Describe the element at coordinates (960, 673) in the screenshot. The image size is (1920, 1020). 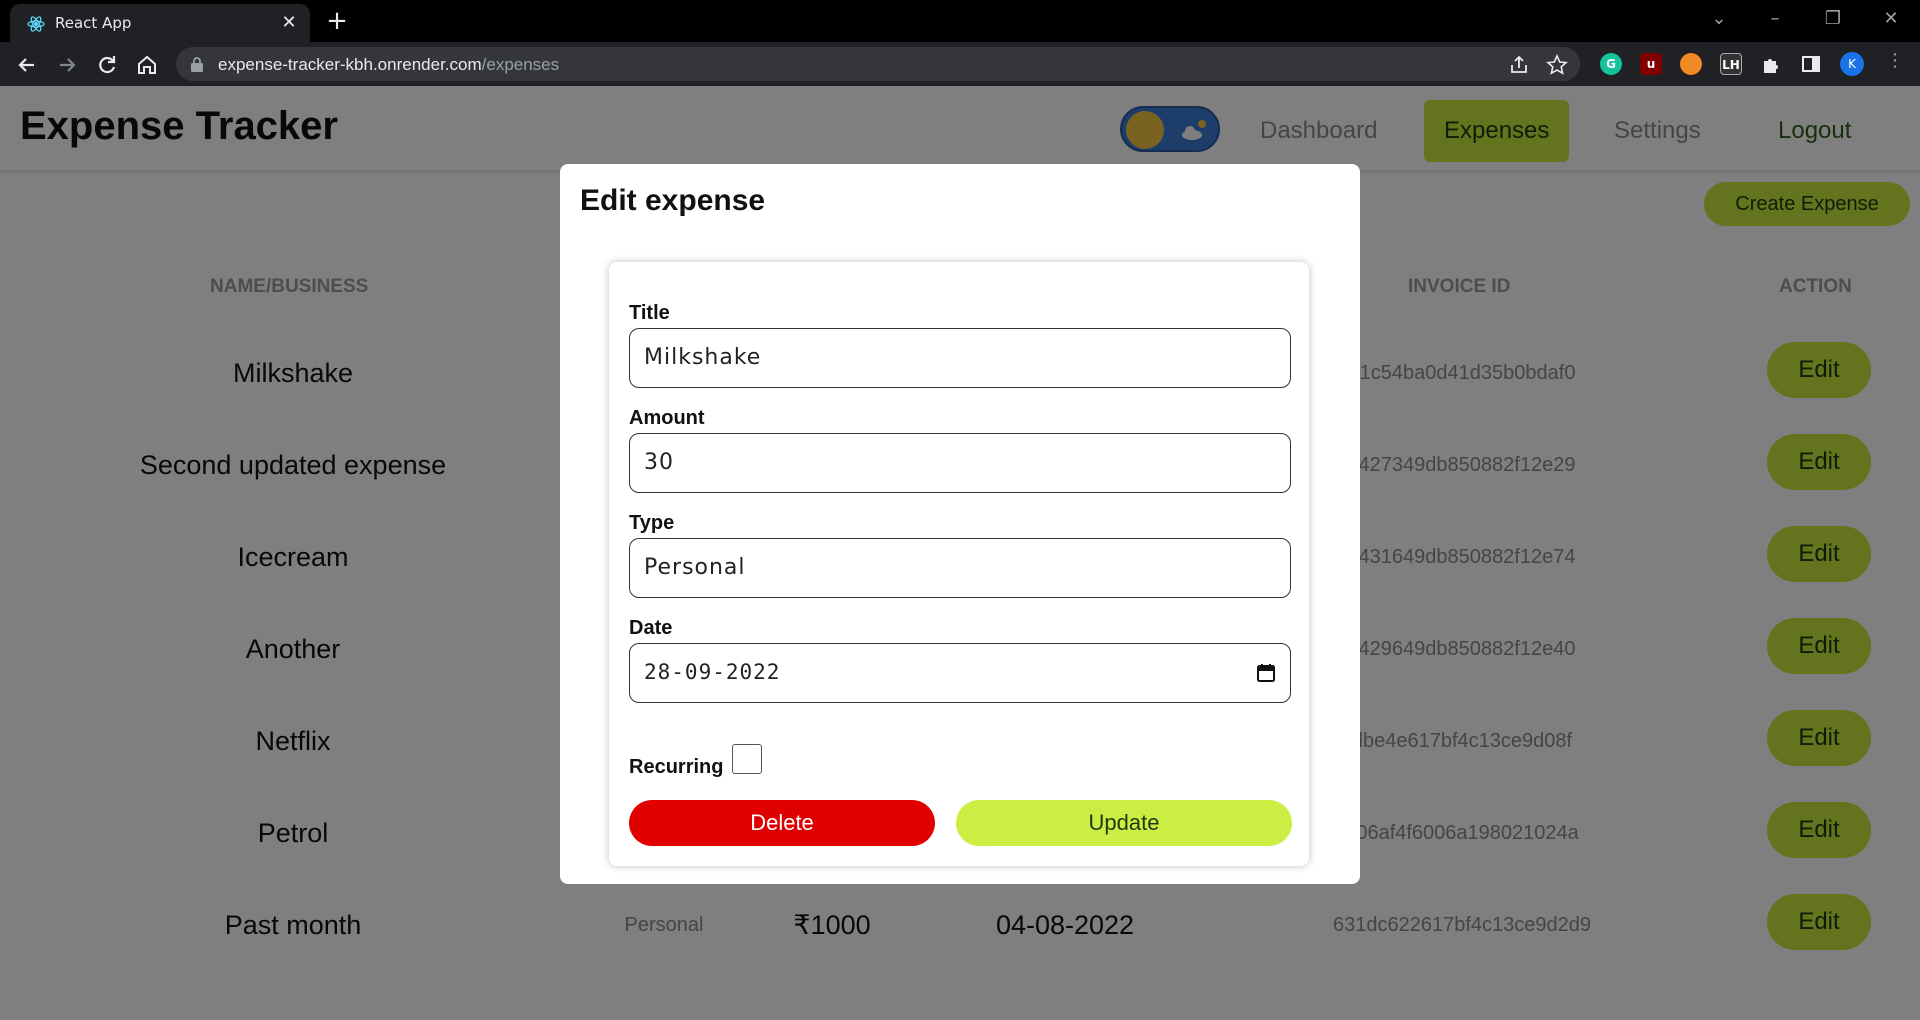
I see `date-input: 28-09-2022` at that location.